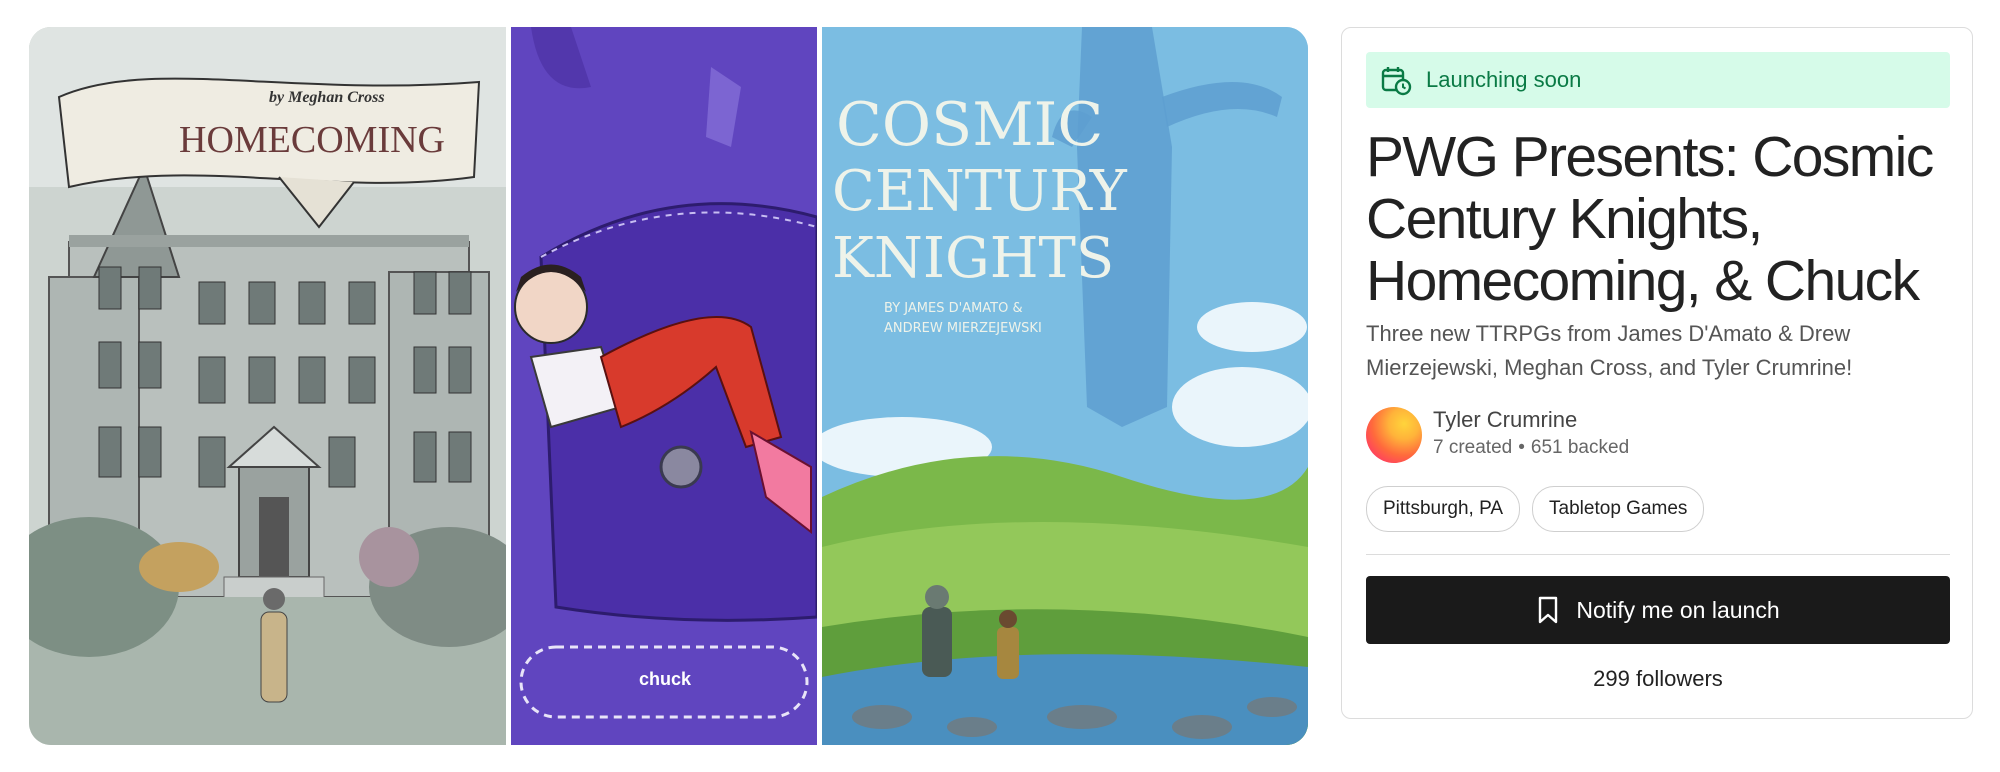 This screenshot has height=772, width=2000. Describe the element at coordinates (1580, 447) in the screenshot. I see `creator-backed-count: 651 backed` at that location.